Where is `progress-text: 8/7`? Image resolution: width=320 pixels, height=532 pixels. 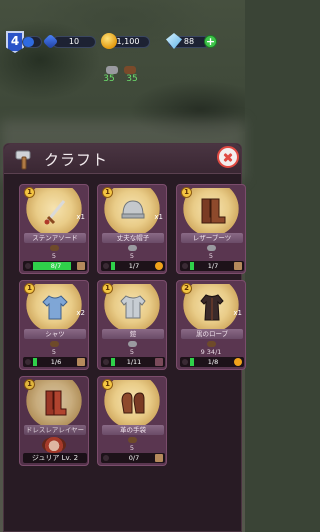
progress-text: 8/7 is located at coordinates (56, 266).